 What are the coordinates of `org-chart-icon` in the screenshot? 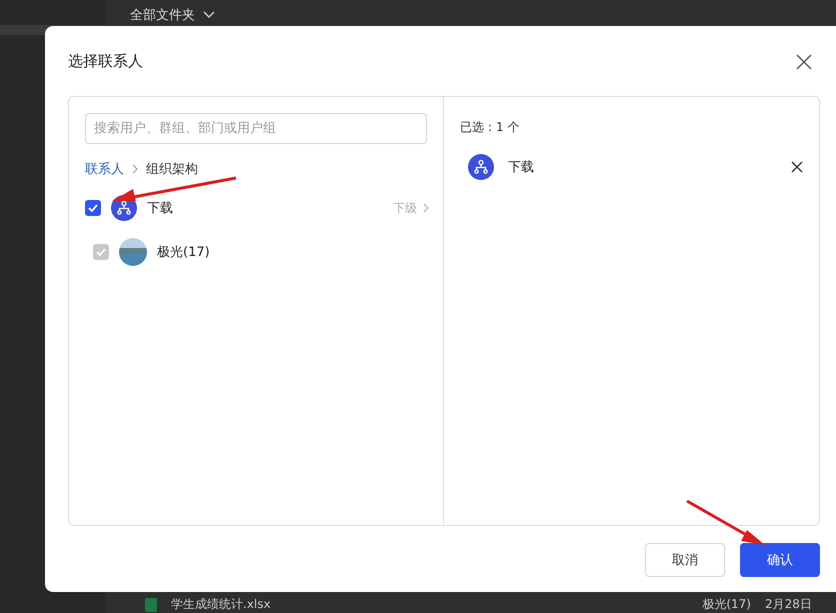 It's located at (481, 167).